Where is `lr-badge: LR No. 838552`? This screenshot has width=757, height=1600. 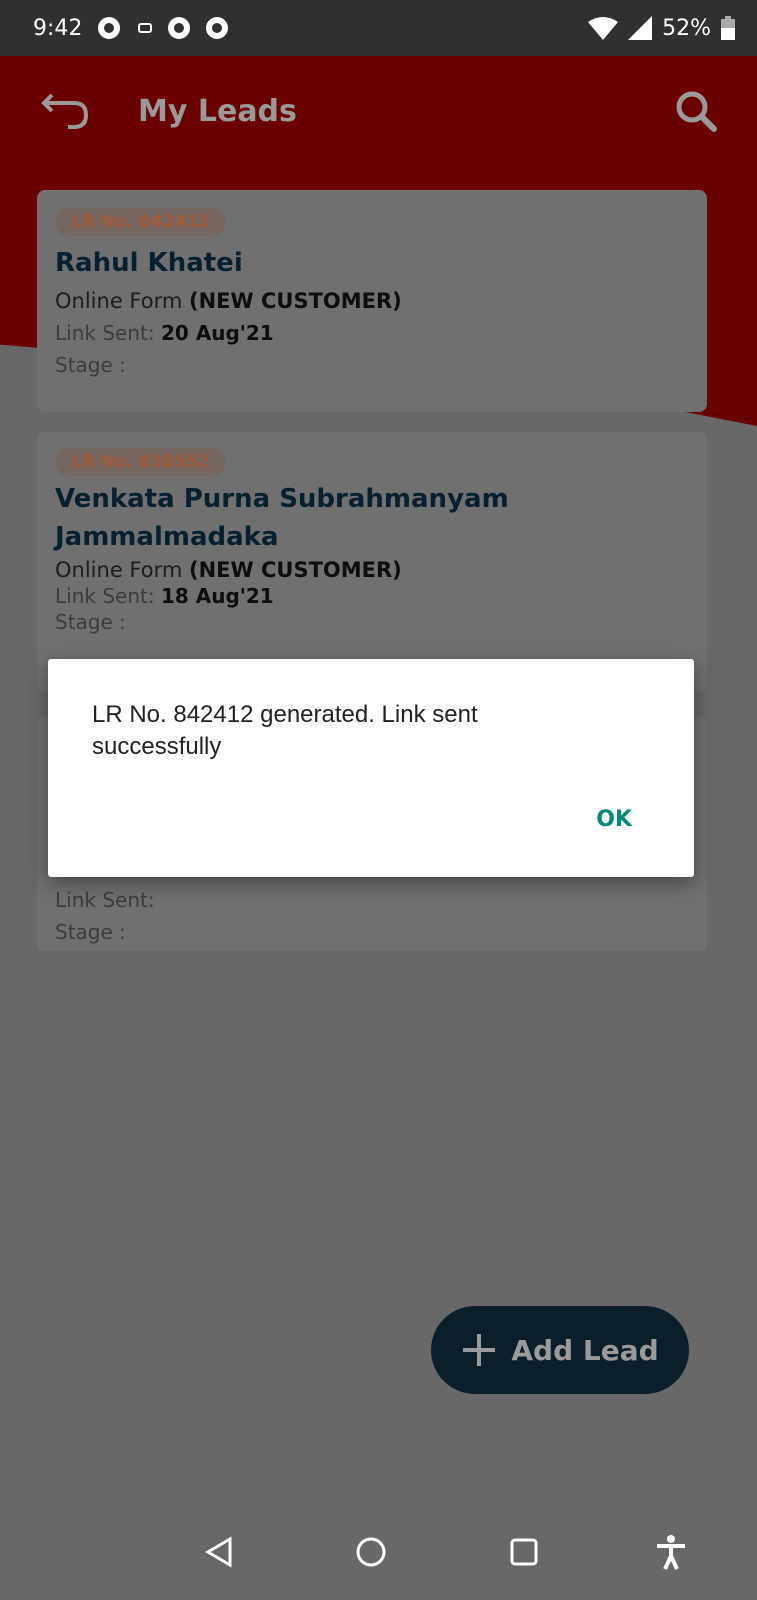 lr-badge: LR No. 838552 is located at coordinates (141, 462).